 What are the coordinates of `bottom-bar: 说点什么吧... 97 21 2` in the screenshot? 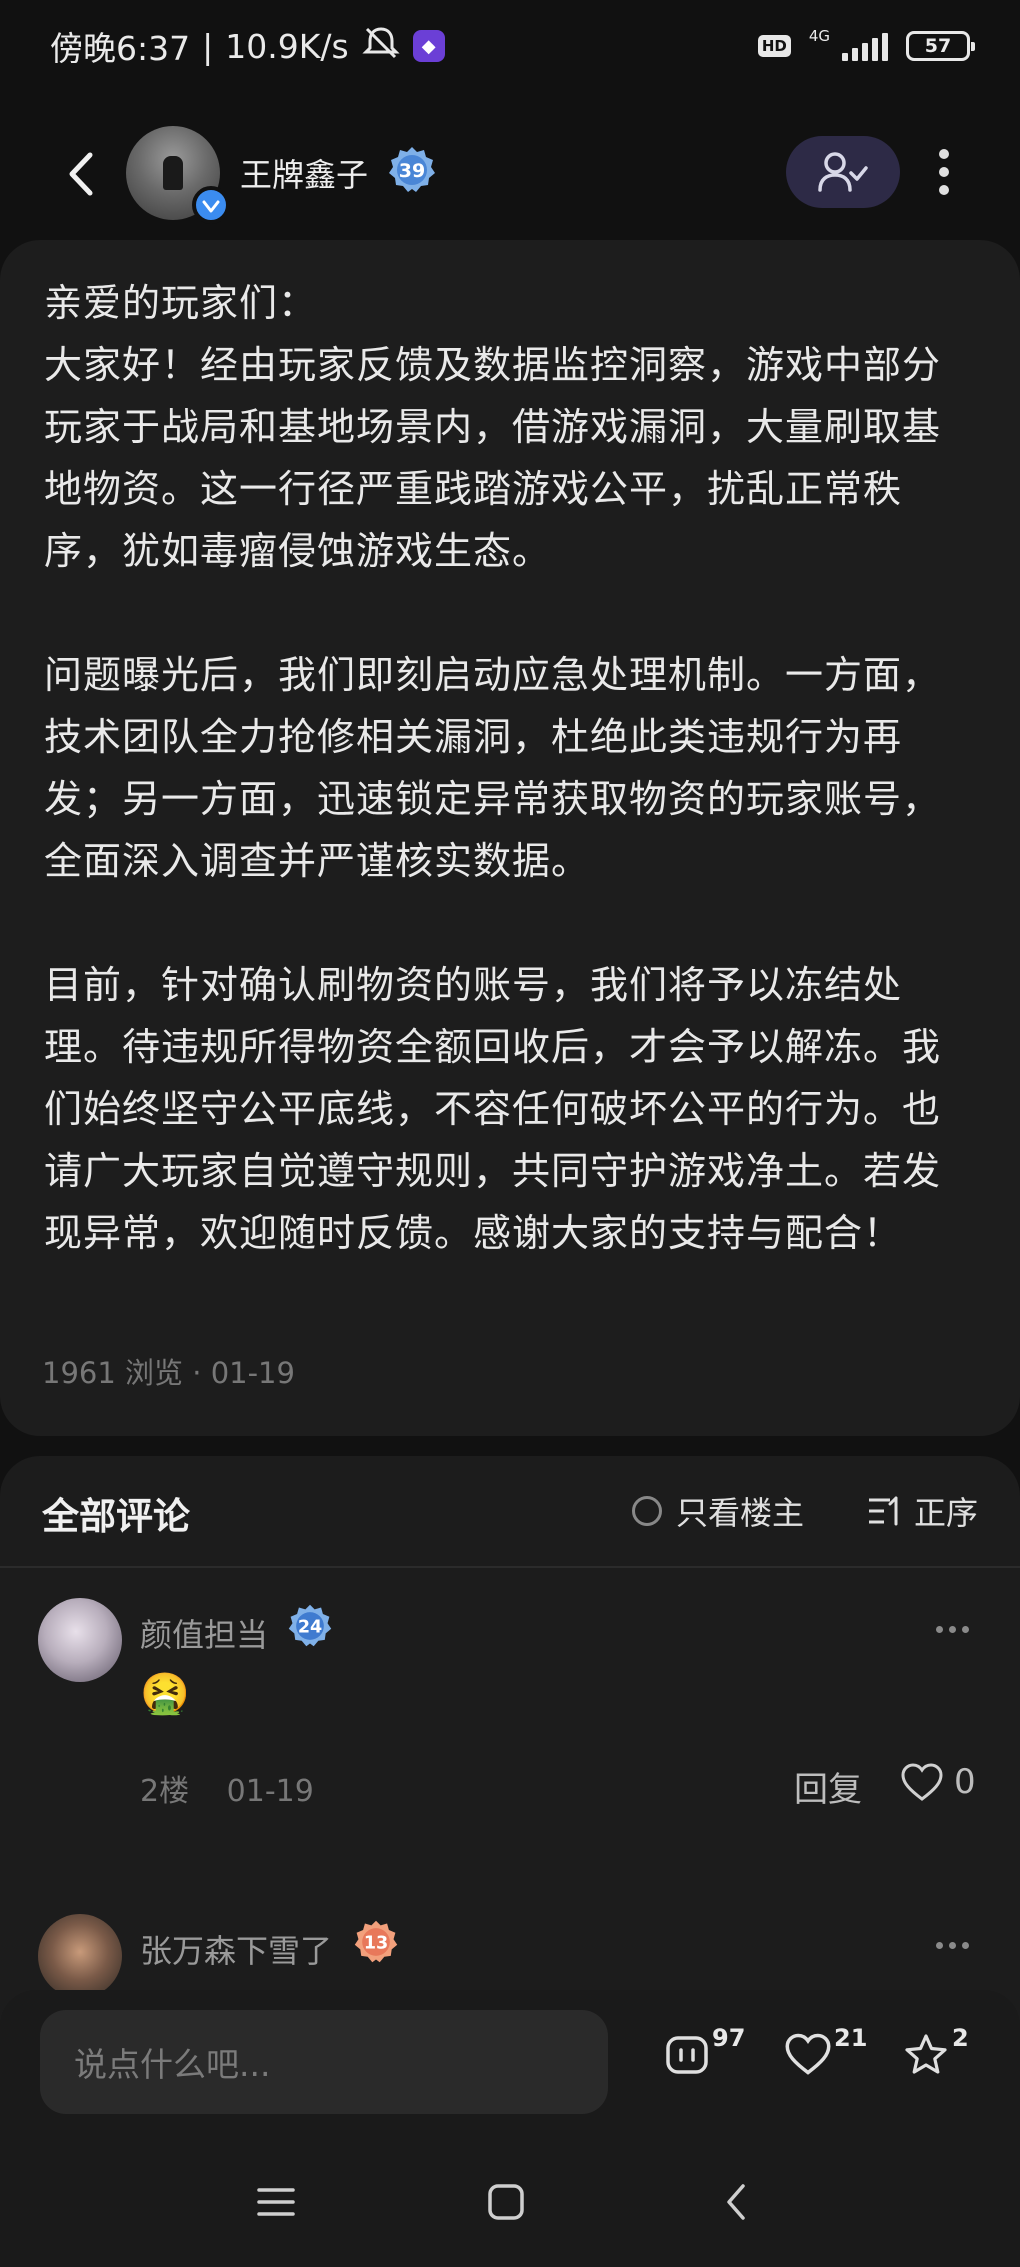 It's located at (510, 2128).